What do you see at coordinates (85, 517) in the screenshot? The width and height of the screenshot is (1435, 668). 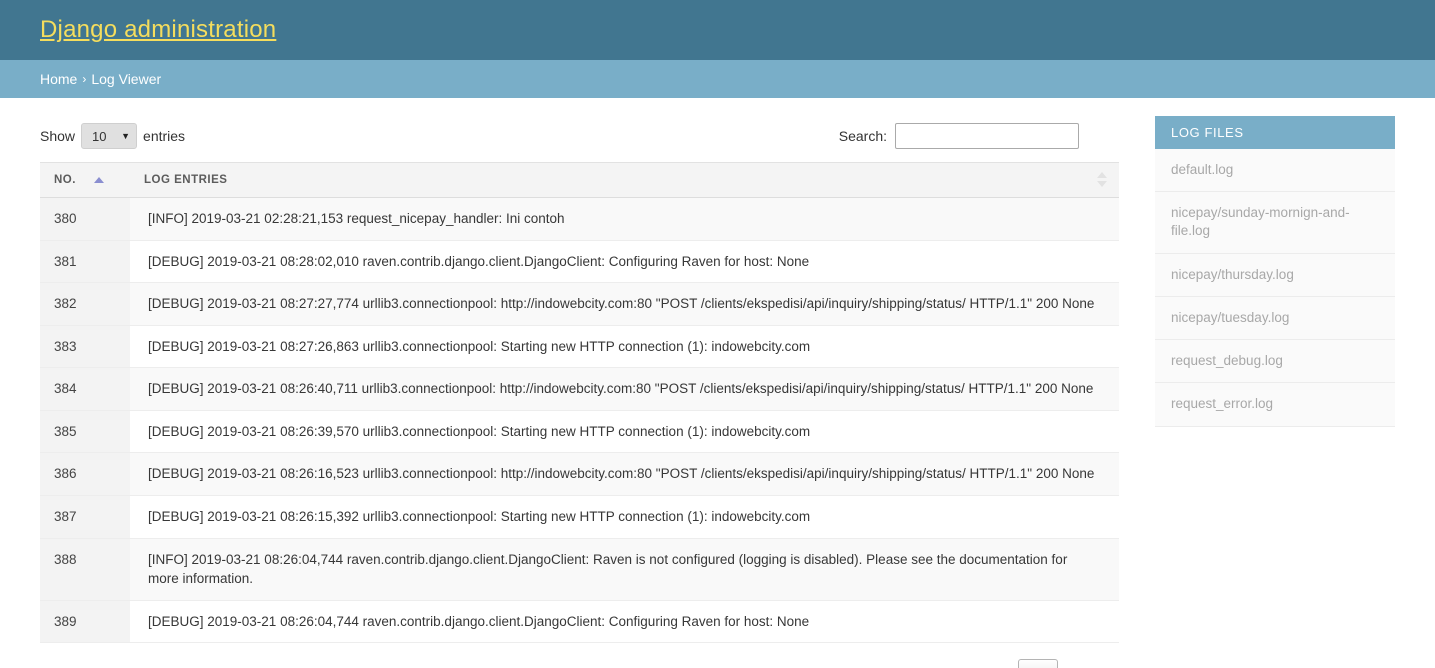 I see `cell-no: 387` at bounding box center [85, 517].